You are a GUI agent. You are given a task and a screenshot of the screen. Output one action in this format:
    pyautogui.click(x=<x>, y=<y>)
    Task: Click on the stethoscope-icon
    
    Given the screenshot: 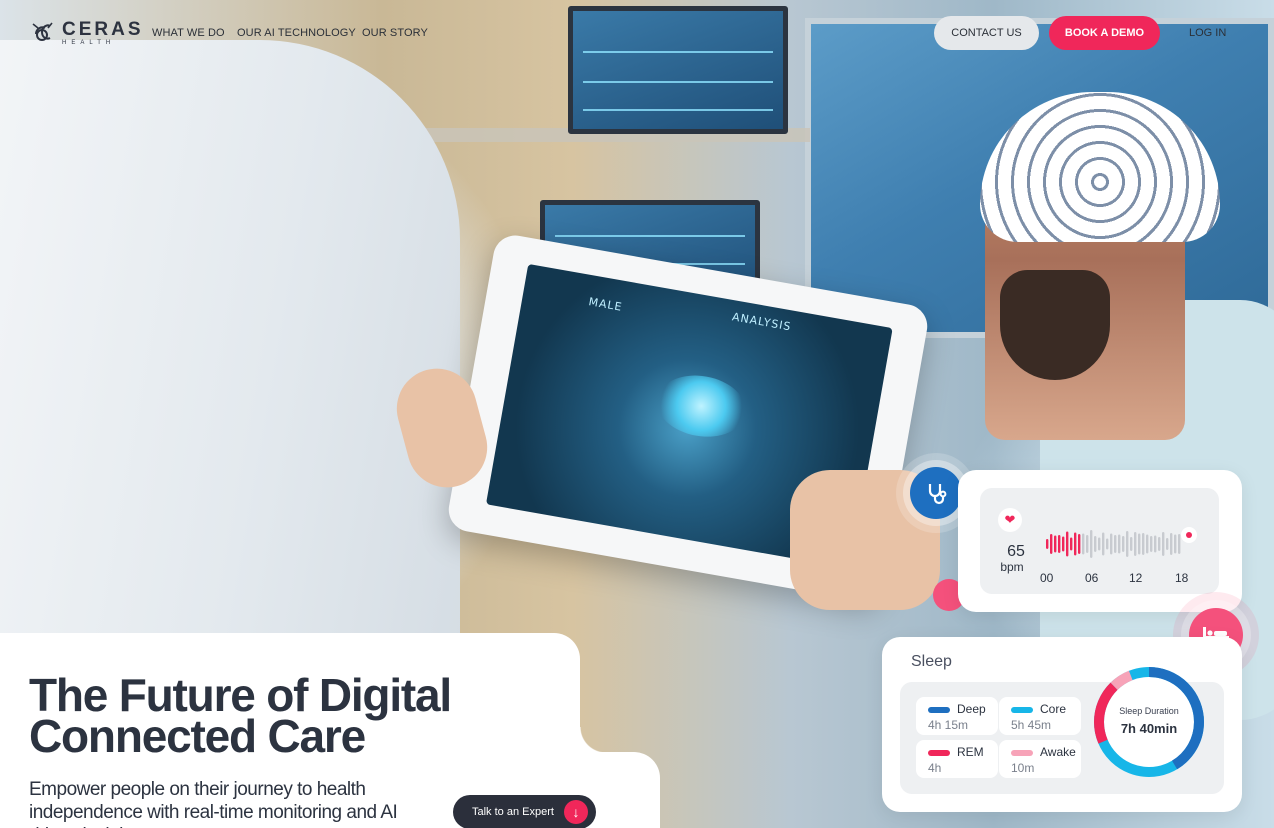 What is the action you would take?
    pyautogui.click(x=936, y=493)
    